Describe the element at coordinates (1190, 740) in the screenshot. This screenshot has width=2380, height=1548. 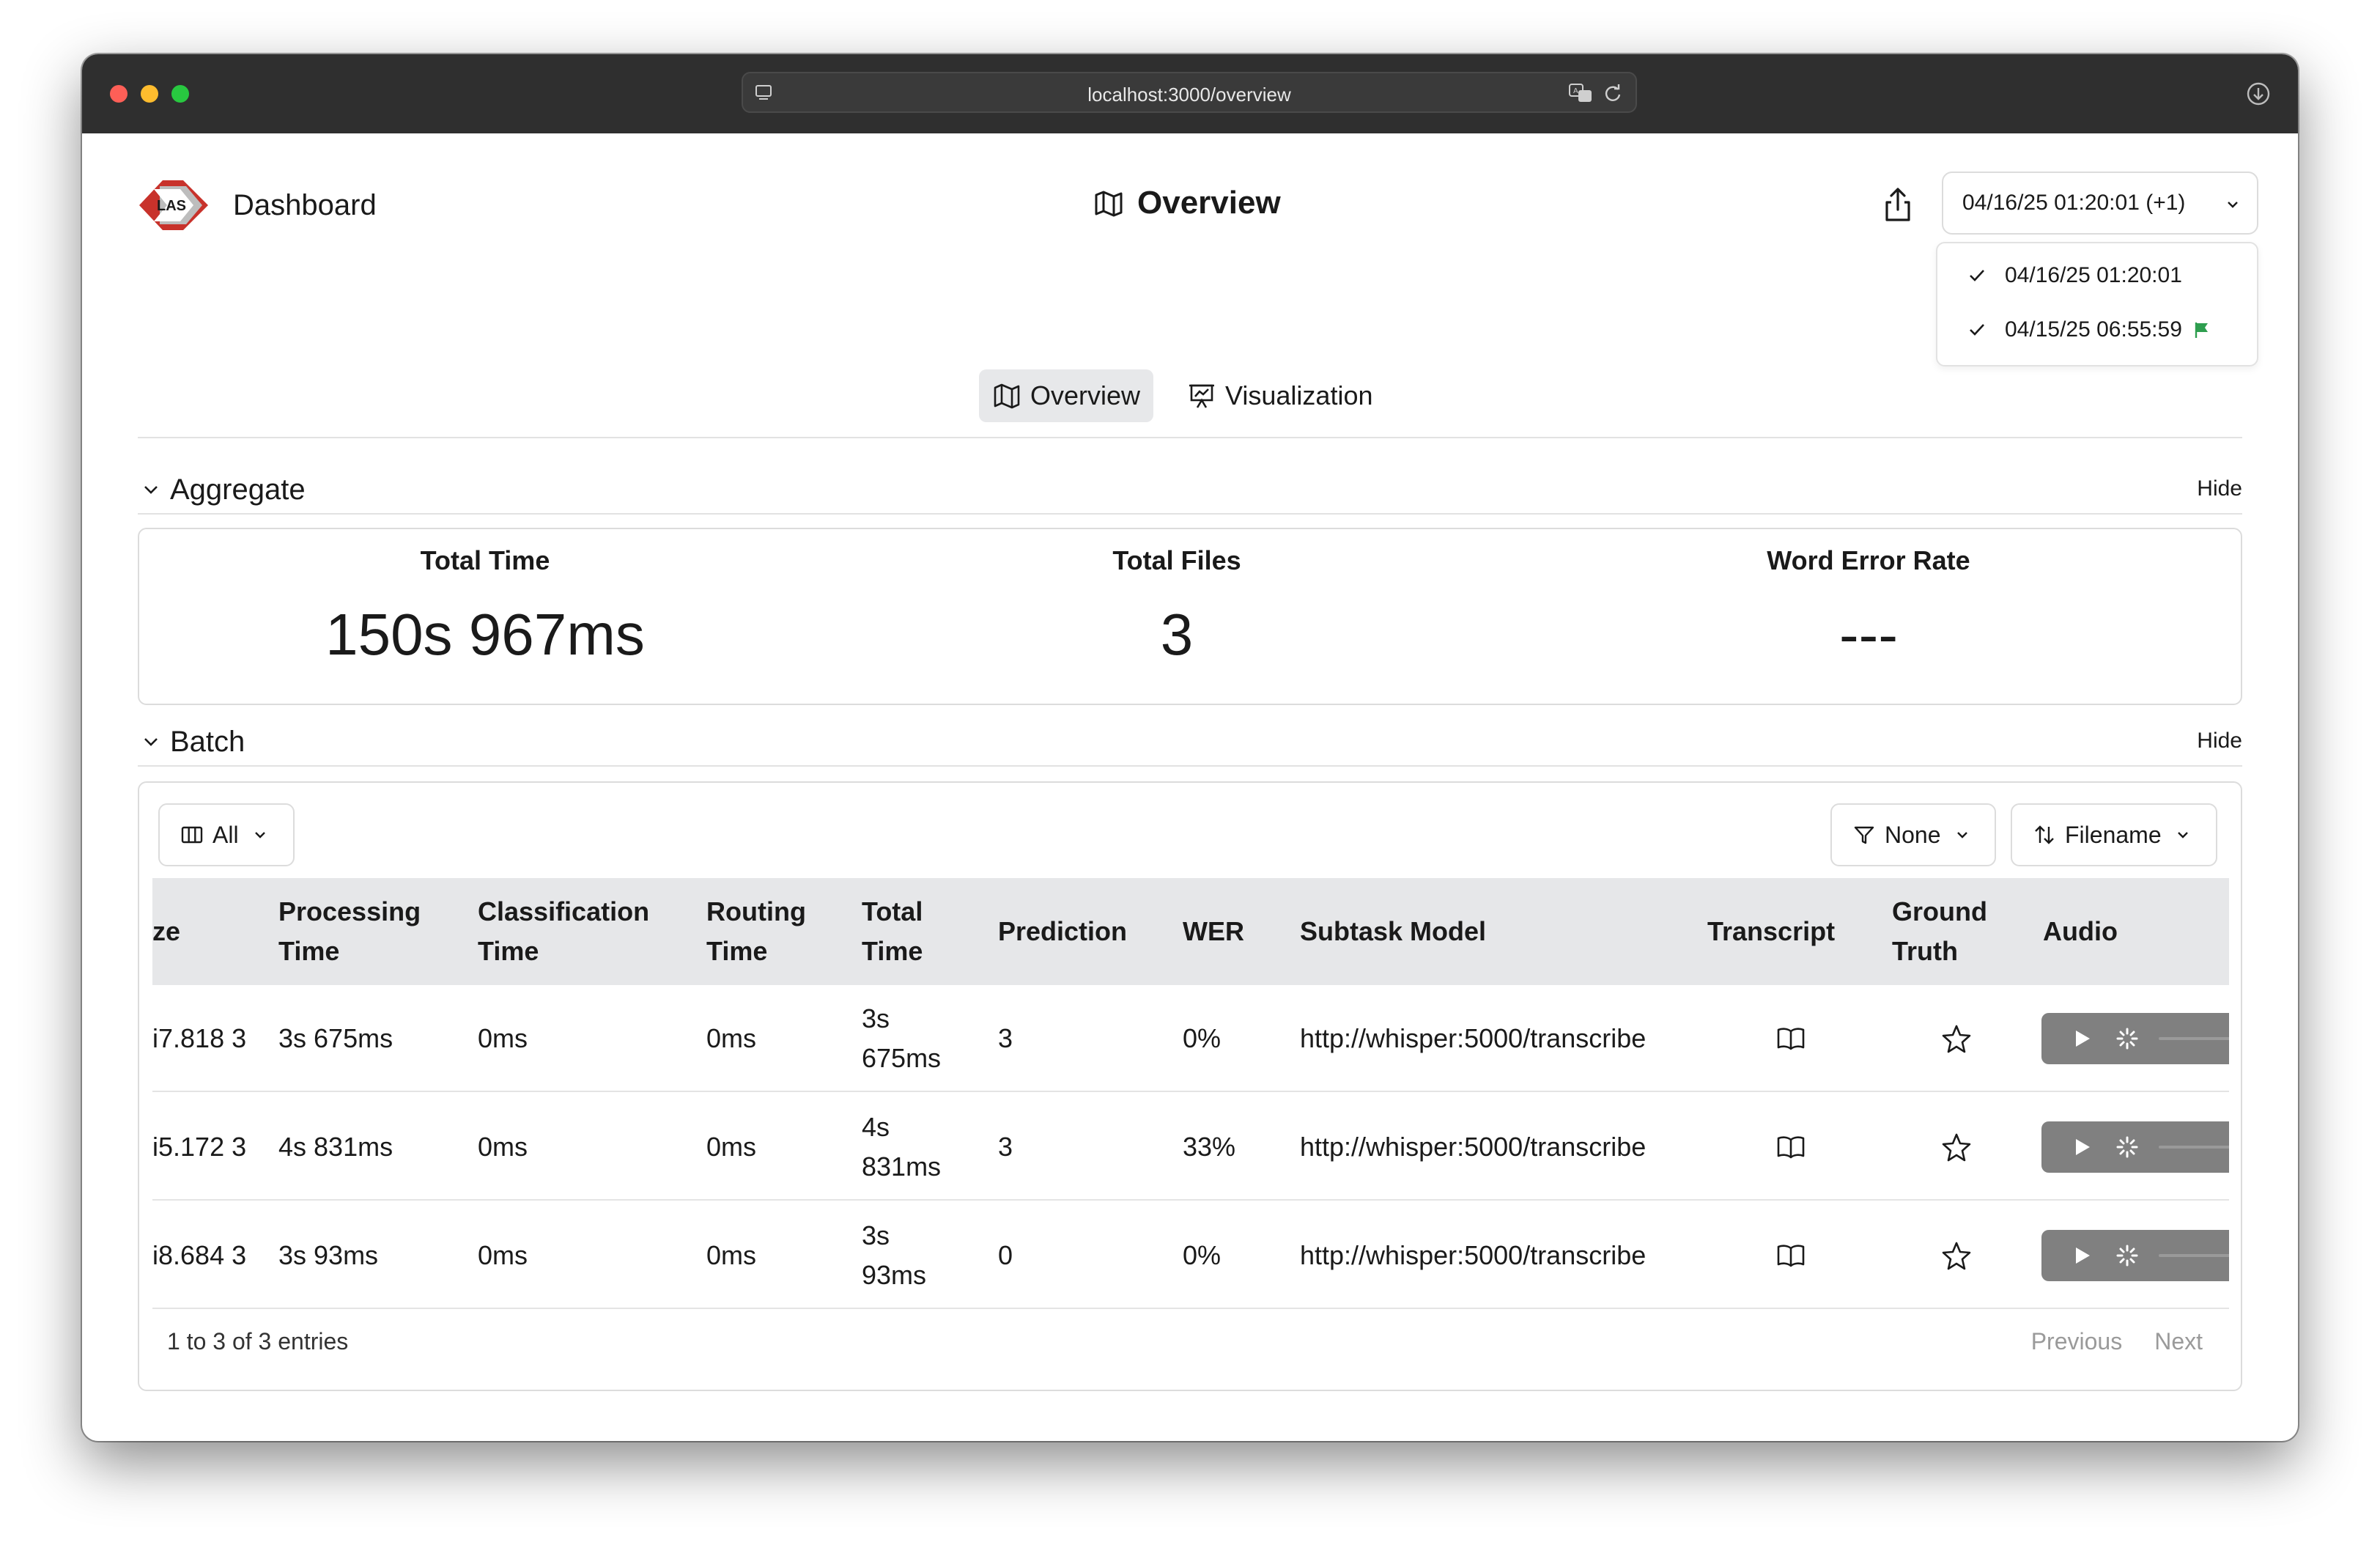
I see `batch-section-header: Batch Hide` at that location.